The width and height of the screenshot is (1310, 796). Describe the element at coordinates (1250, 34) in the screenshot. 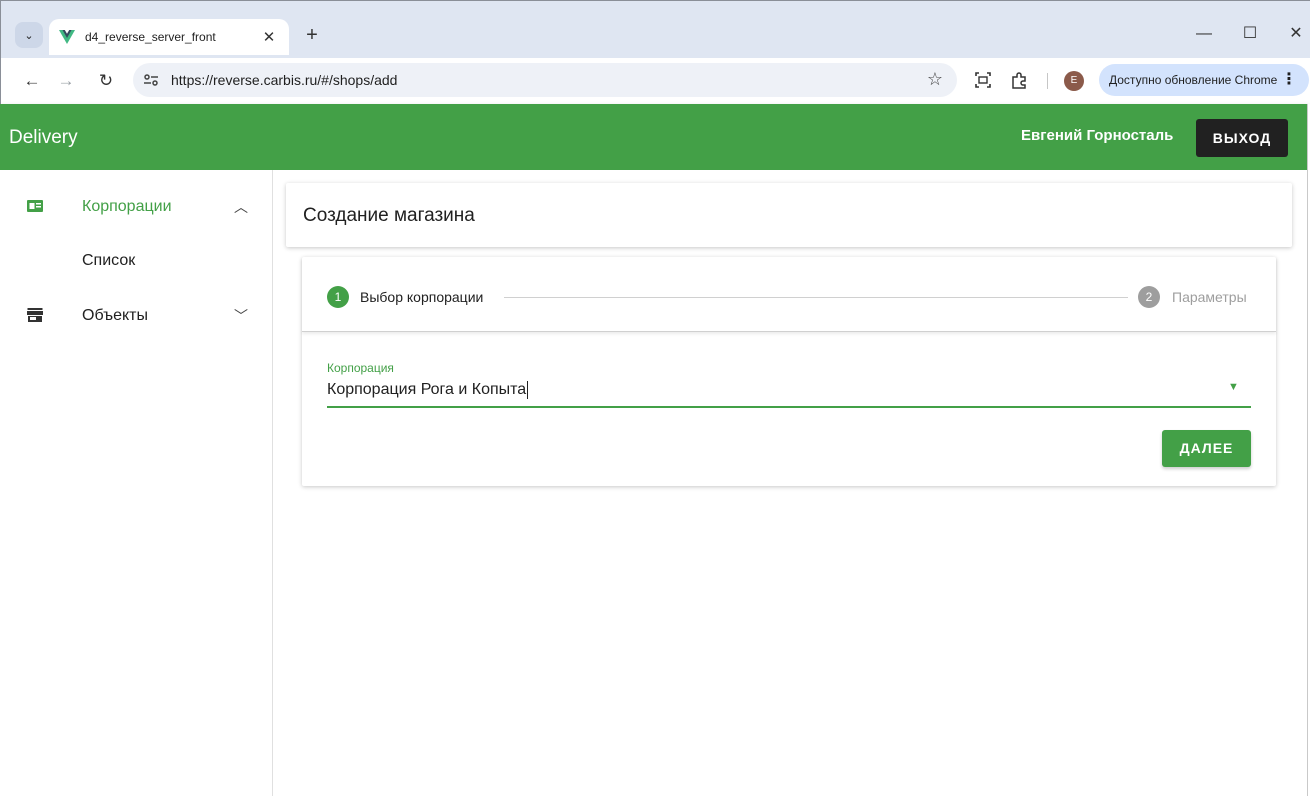

I see `maximize-icon: ☐` at that location.